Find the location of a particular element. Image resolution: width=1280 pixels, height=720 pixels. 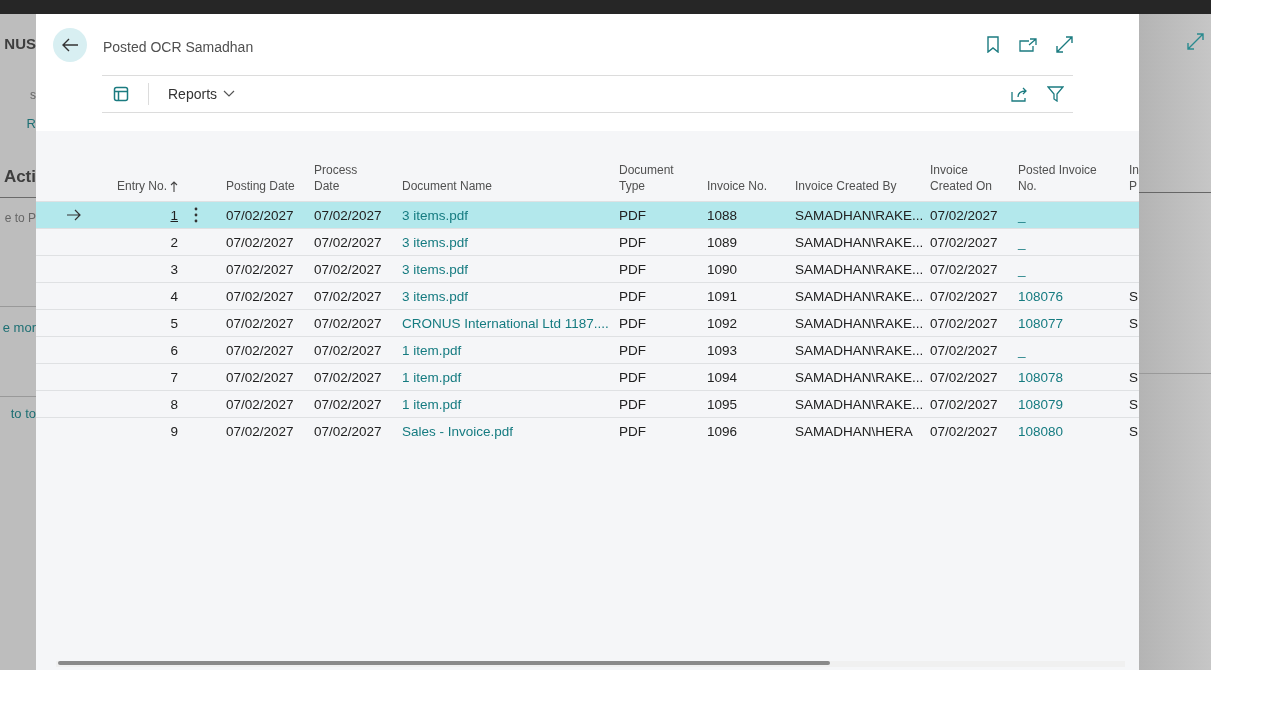

column-header: Document Name is located at coordinates (500, 186).